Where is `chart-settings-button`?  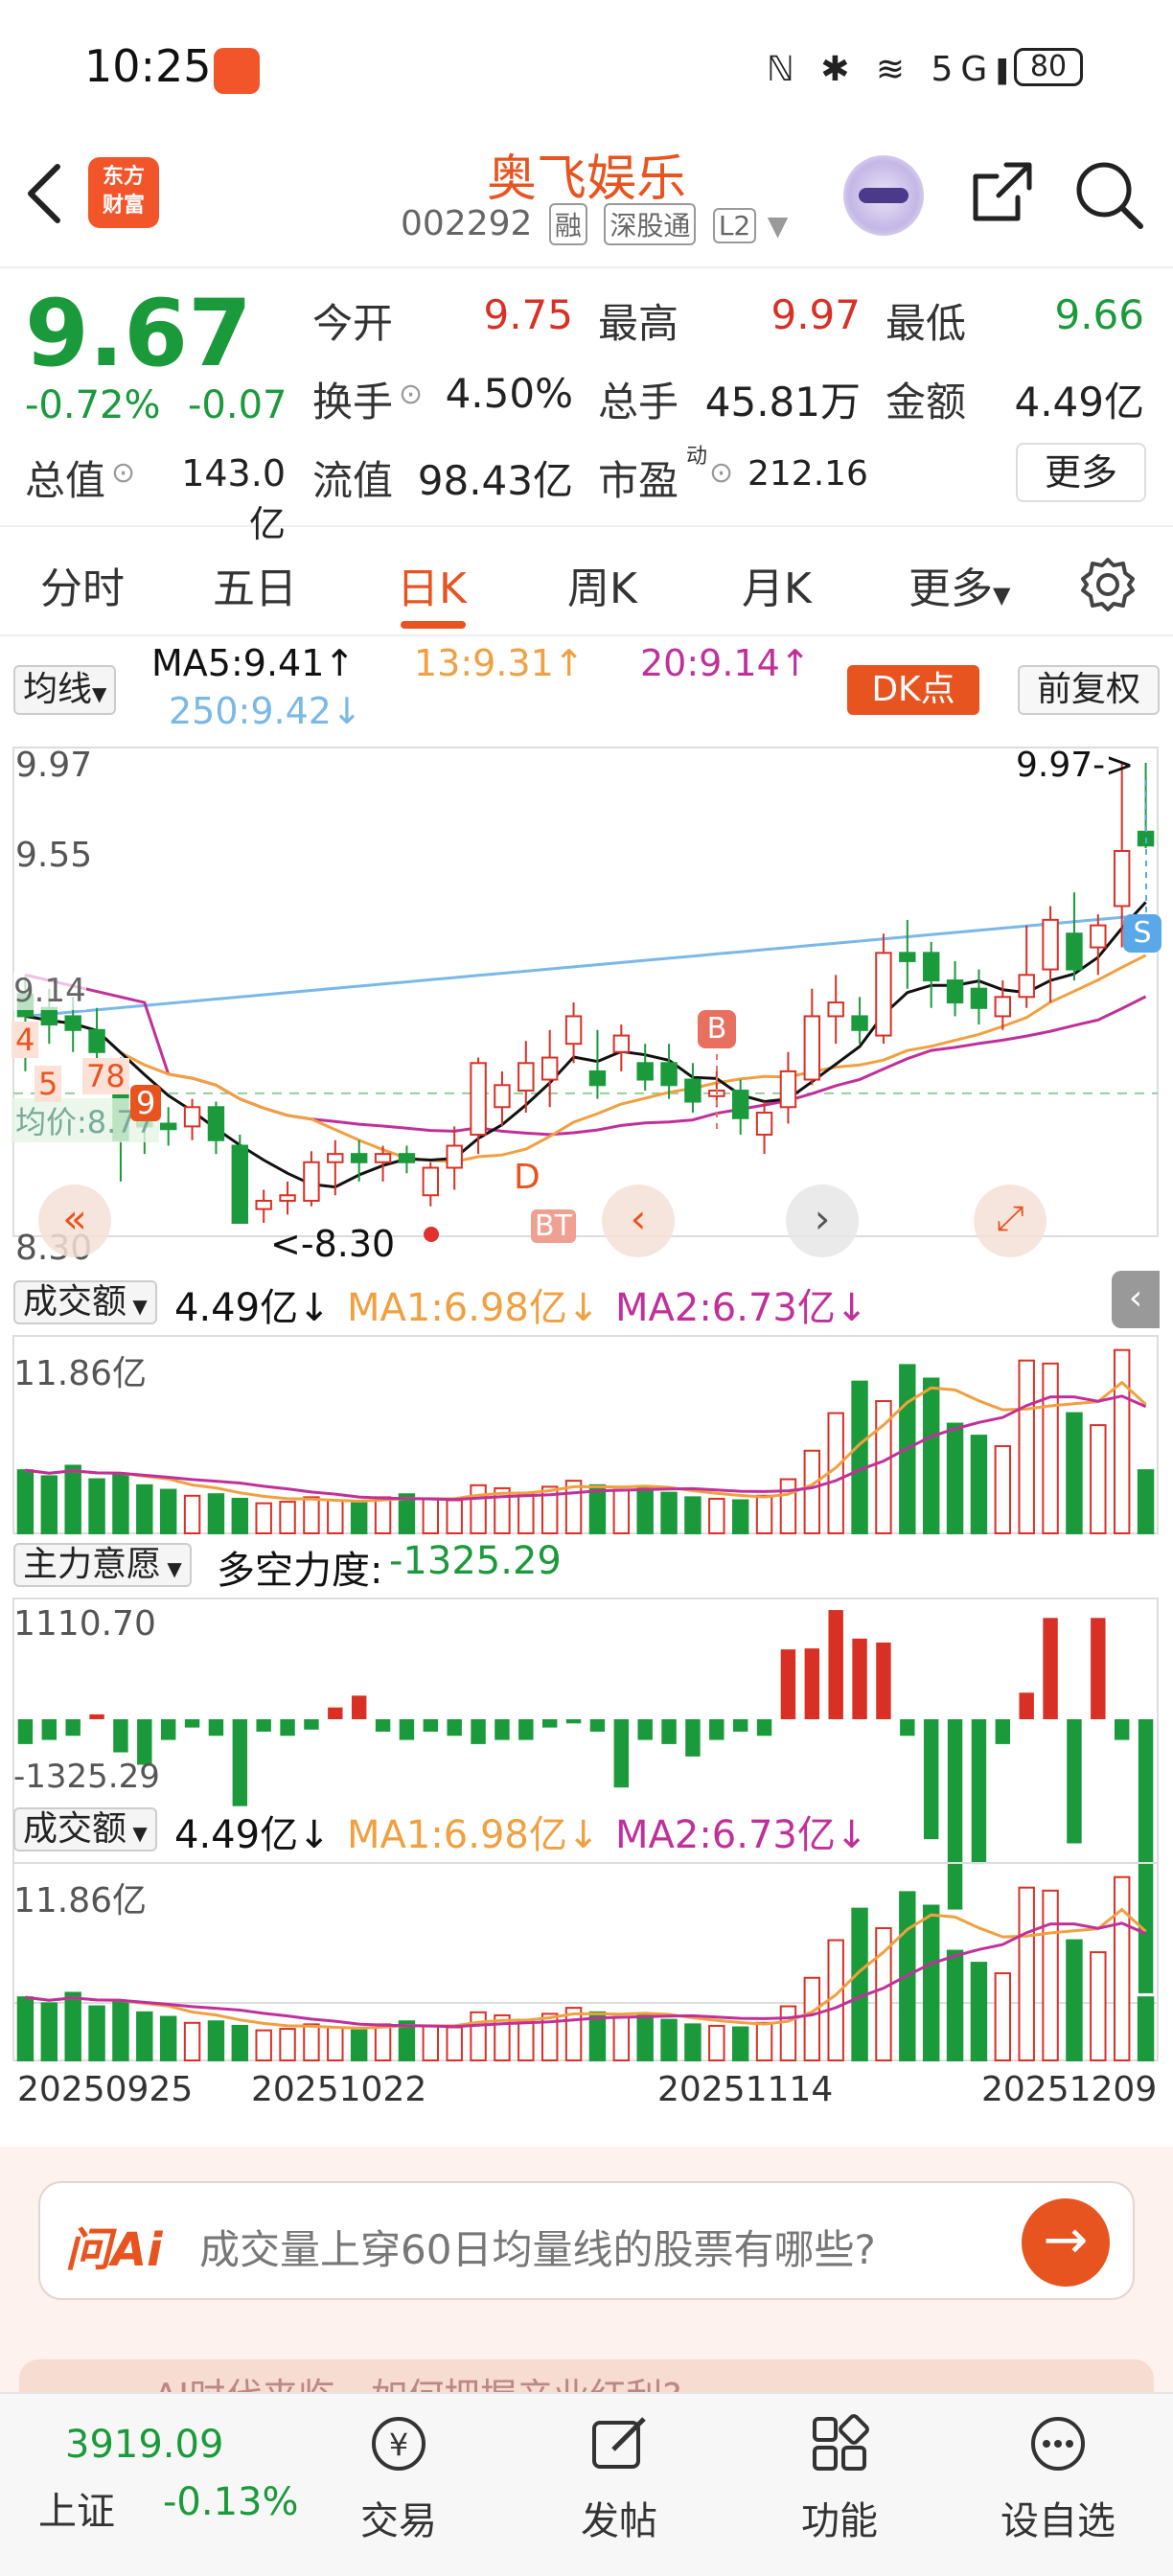 chart-settings-button is located at coordinates (1108, 584).